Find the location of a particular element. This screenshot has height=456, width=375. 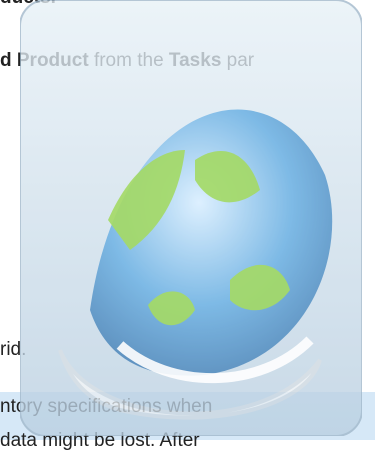

instruction-step: d Product from the Tasks par is located at coordinates (127, 61).